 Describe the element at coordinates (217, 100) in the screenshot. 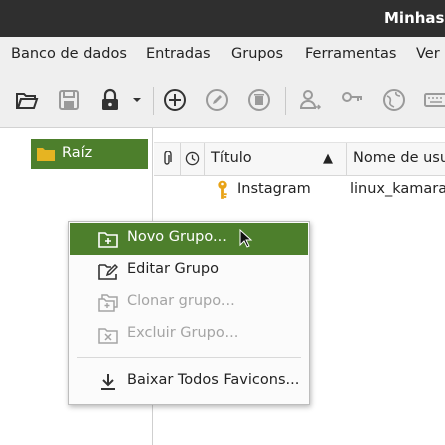

I see `edit-entry-icon` at that location.